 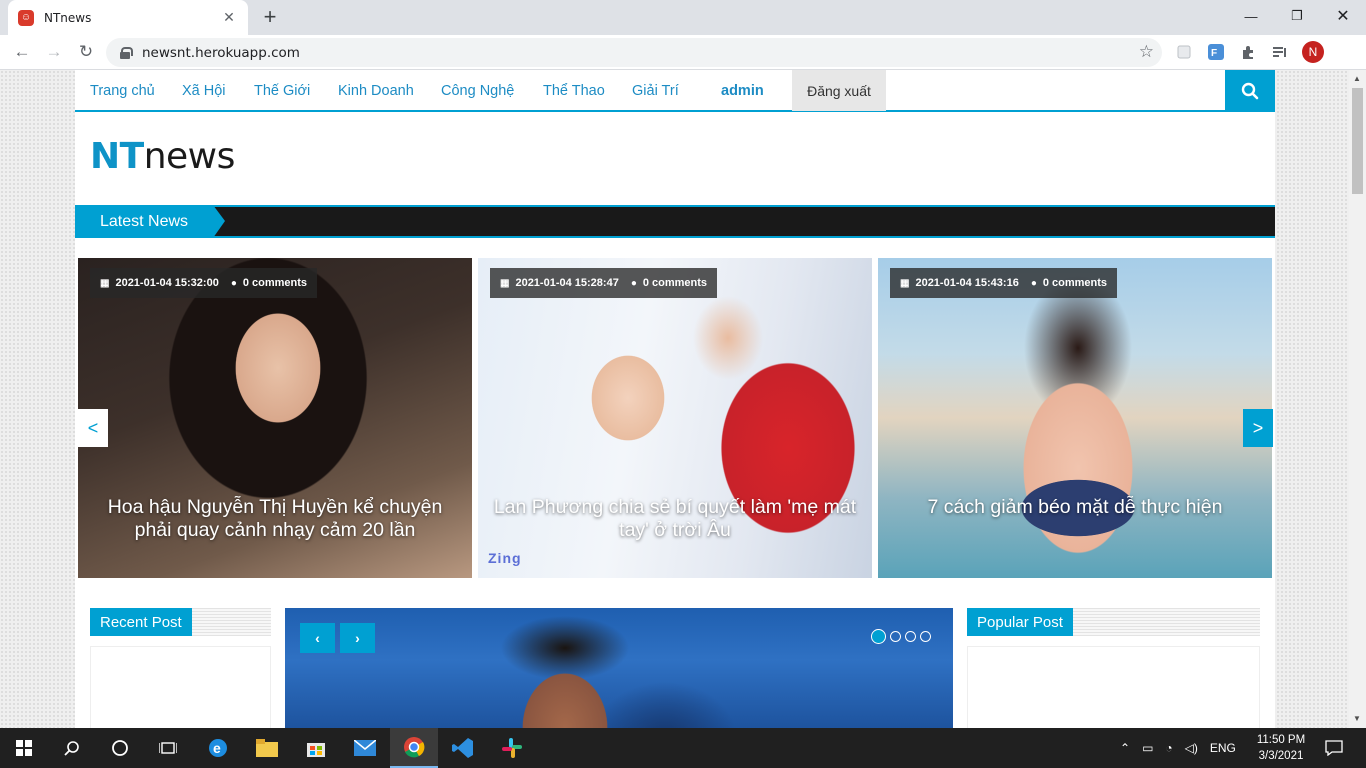 What do you see at coordinates (357, 638) in the screenshot?
I see `feature-next-button: ›` at bounding box center [357, 638].